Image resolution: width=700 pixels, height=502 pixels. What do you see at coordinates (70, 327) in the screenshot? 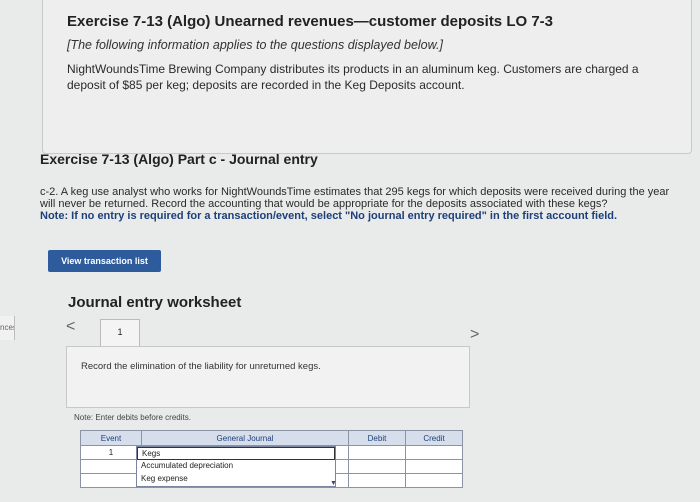
I see `previous-chevron-icon: <` at bounding box center [70, 327].